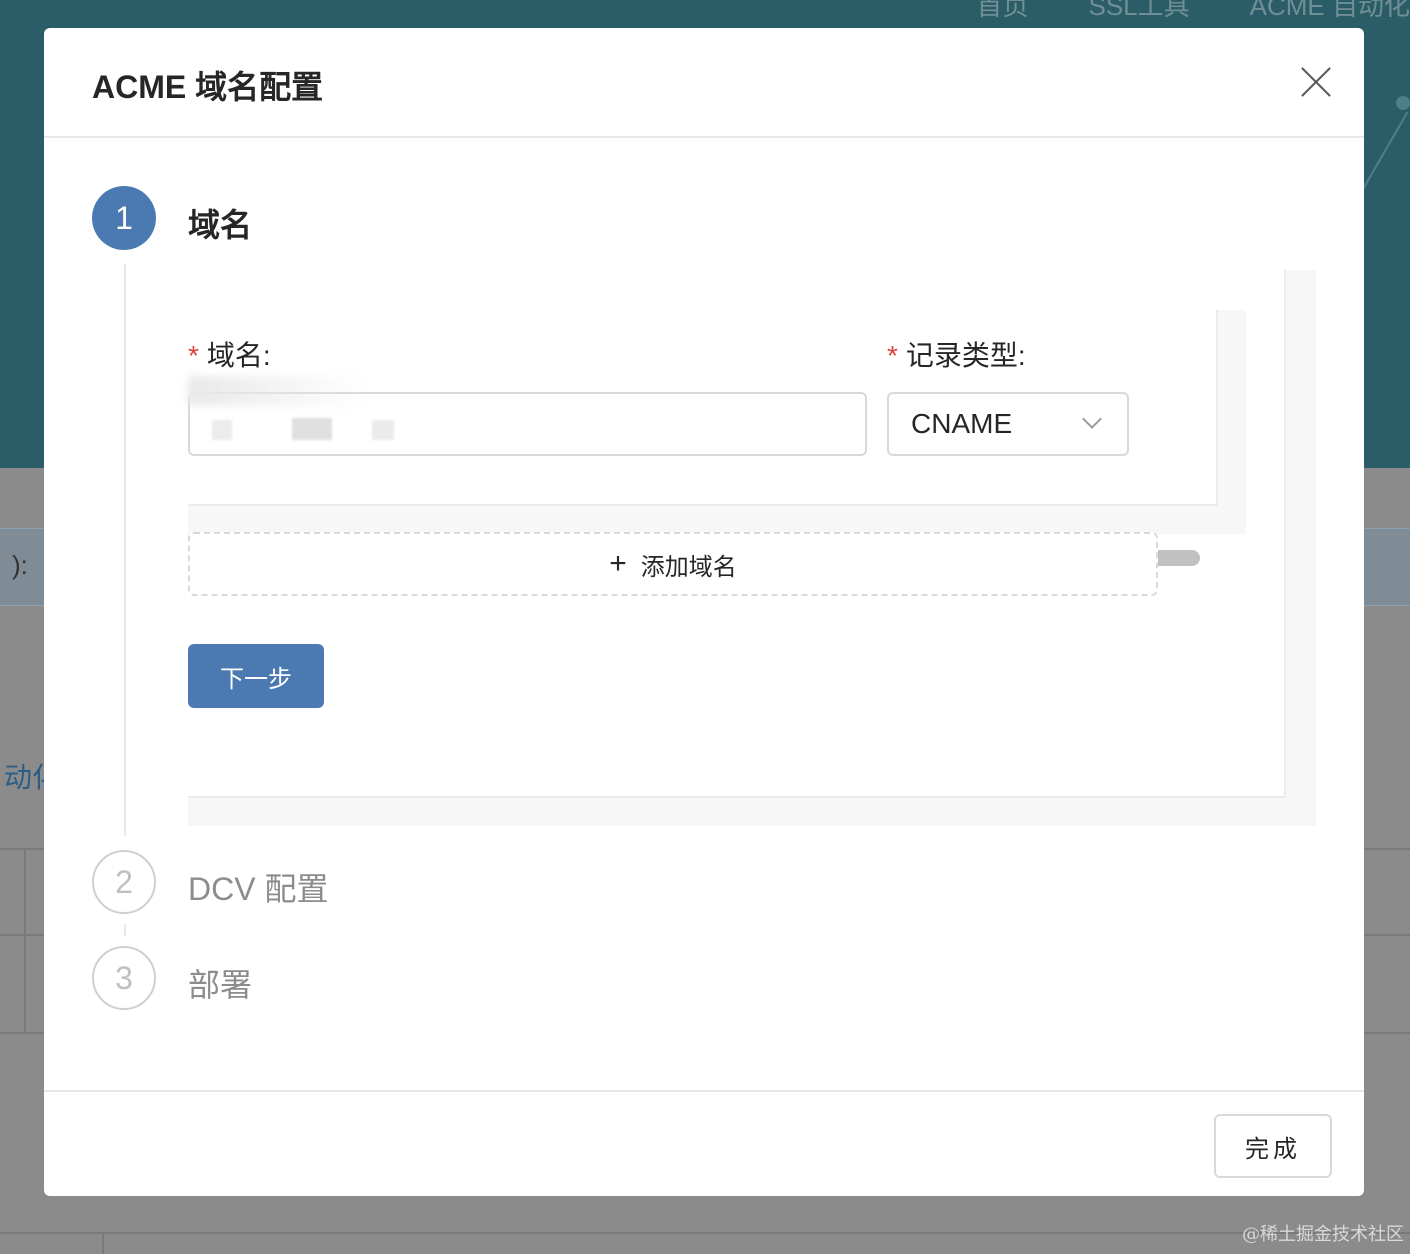  Describe the element at coordinates (703, 408) in the screenshot. I see `domain-form: * 域名: * 记录类型: CNAME` at that location.